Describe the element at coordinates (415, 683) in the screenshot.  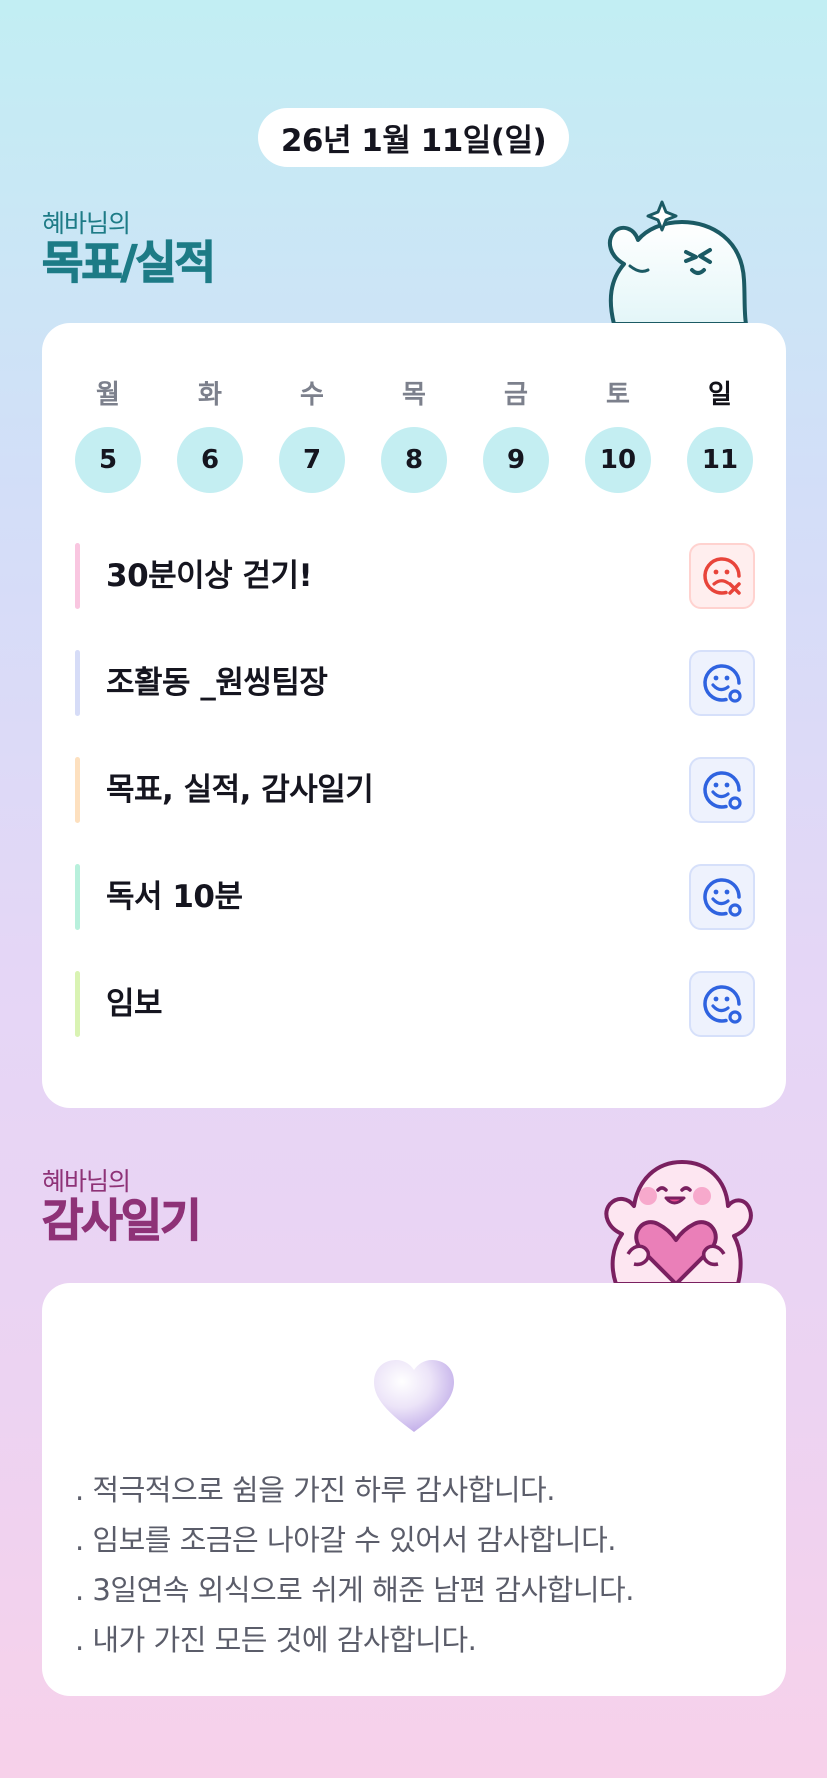
I see `goal-row: 조활동 _원씽팀장` at that location.